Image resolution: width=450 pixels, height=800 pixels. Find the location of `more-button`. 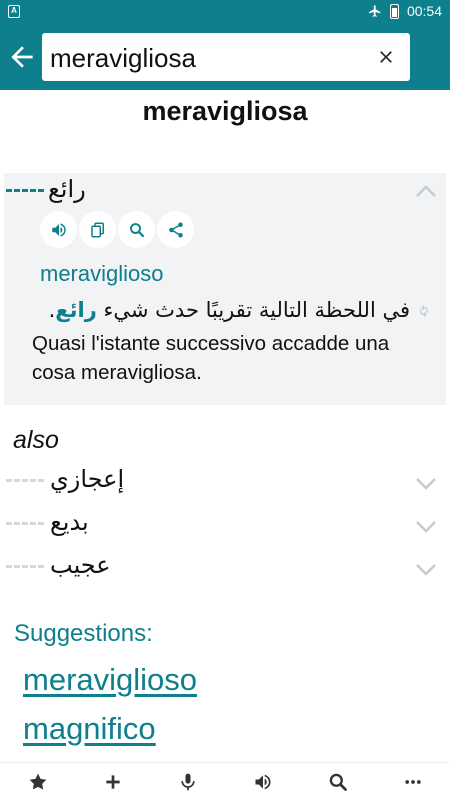

more-button is located at coordinates (413, 782).